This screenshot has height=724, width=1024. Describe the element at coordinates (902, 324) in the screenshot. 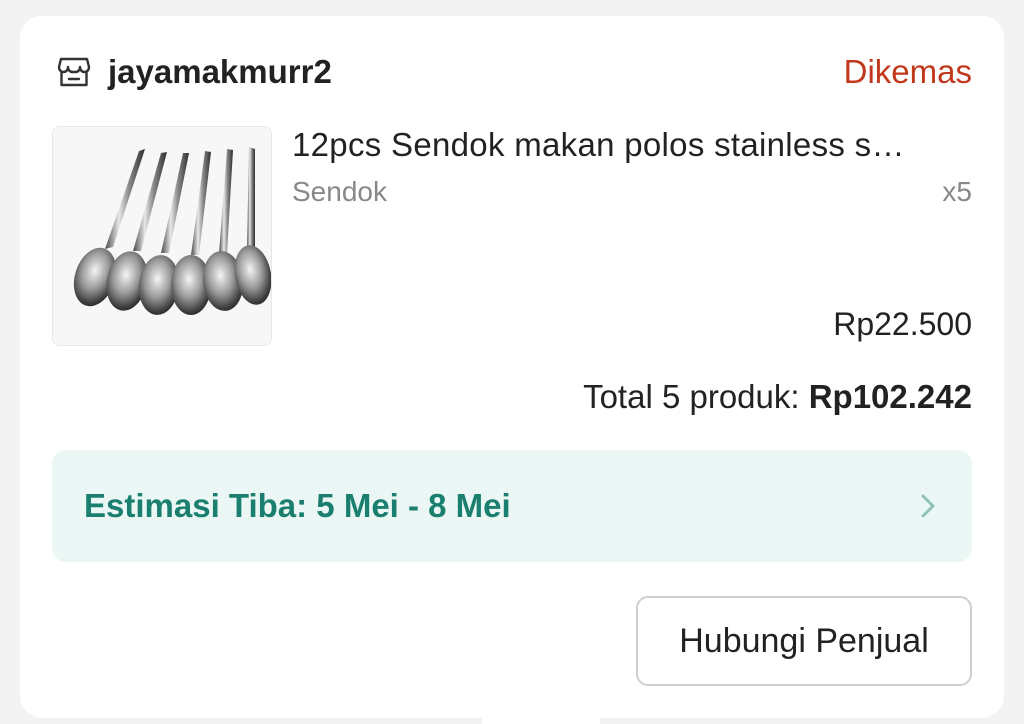

I see `product-price: Rp22.500` at that location.